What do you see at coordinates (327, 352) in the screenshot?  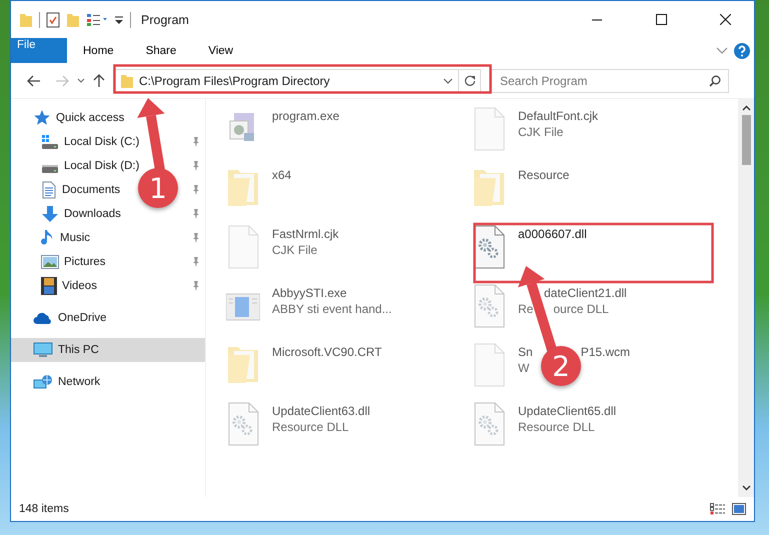 I see `file-name: Microsoft.VC90.CRT` at bounding box center [327, 352].